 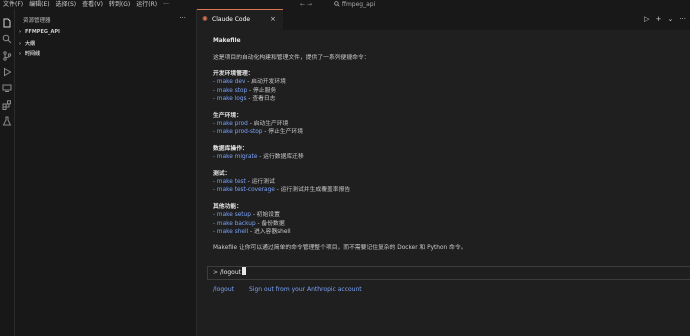 I want to click on prompt-value: /logout, so click(x=230, y=272).